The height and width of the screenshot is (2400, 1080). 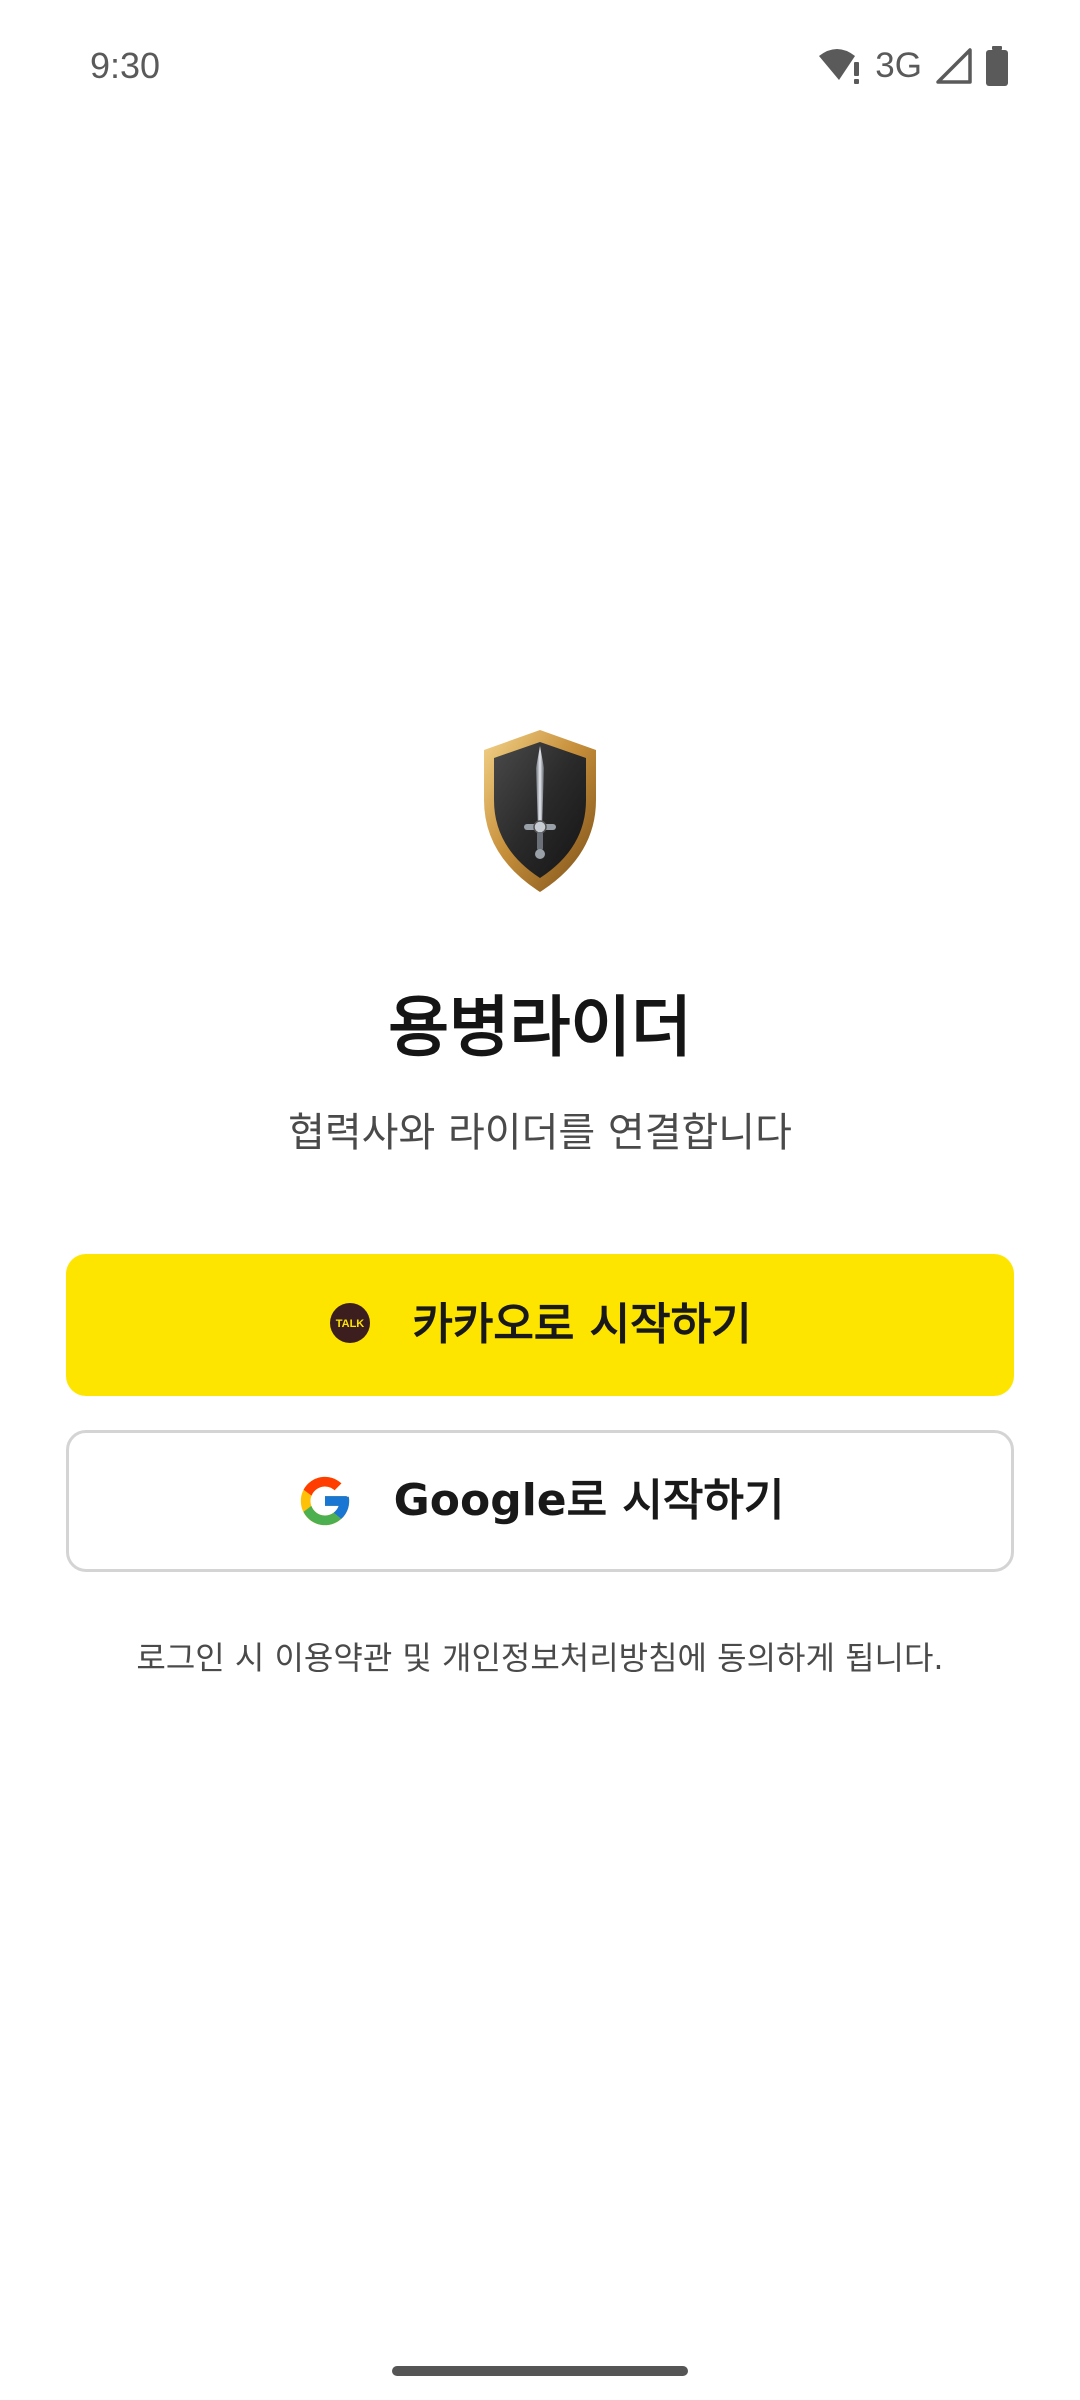 I want to click on google-login-label: Google로 시작하기, so click(x=589, y=1500).